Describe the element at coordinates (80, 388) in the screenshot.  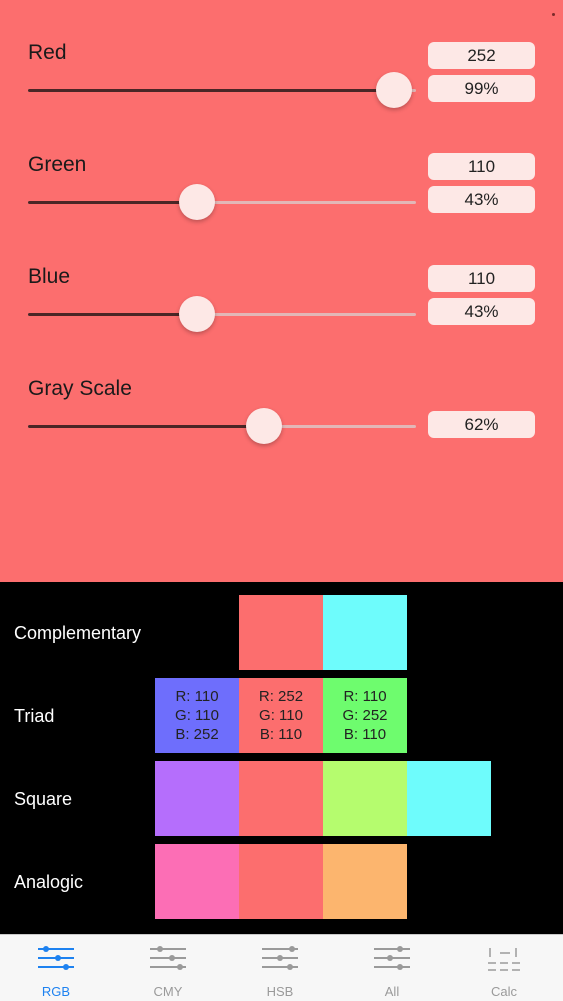
I see `gray-scale-label: Gray Scale` at that location.